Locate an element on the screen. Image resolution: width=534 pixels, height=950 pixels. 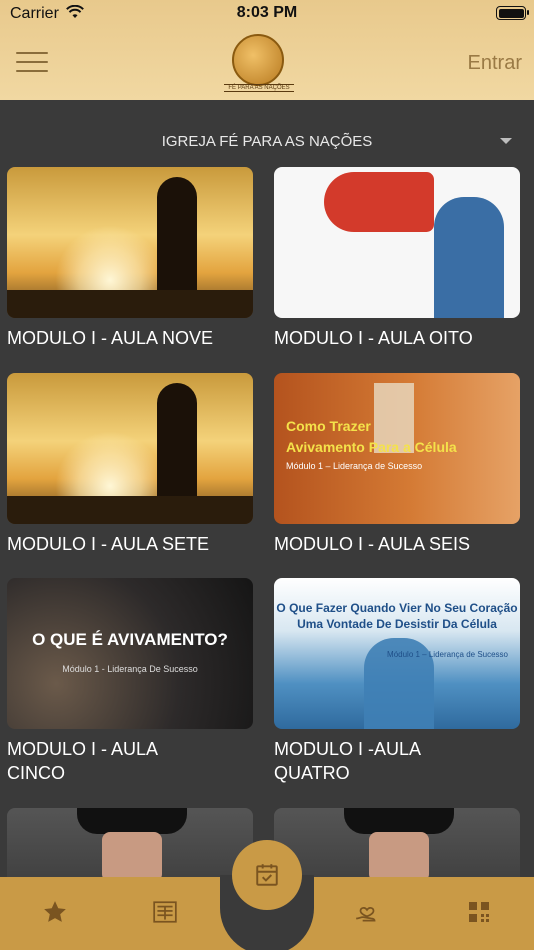
chevron-down-icon is located at coordinates (506, 141).